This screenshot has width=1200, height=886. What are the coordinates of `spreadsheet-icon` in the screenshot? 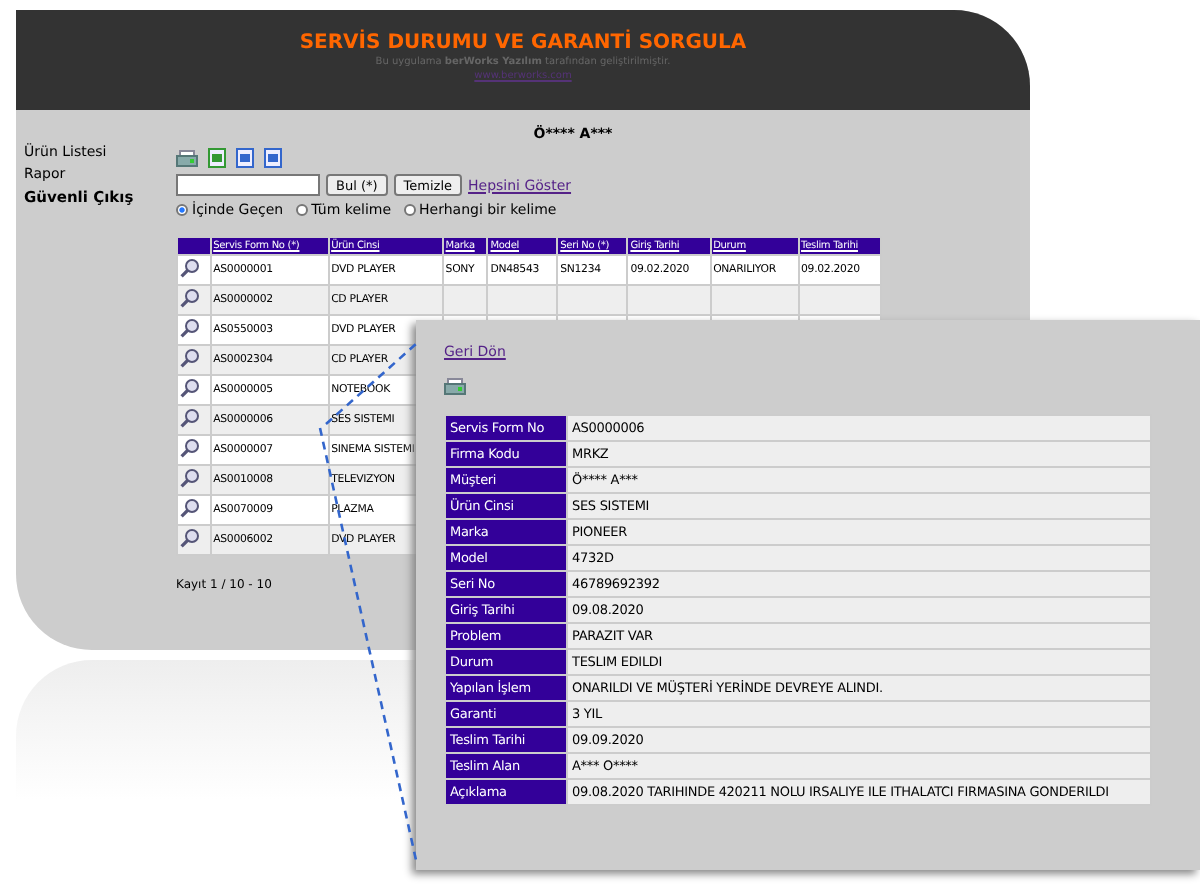 It's located at (217, 158).